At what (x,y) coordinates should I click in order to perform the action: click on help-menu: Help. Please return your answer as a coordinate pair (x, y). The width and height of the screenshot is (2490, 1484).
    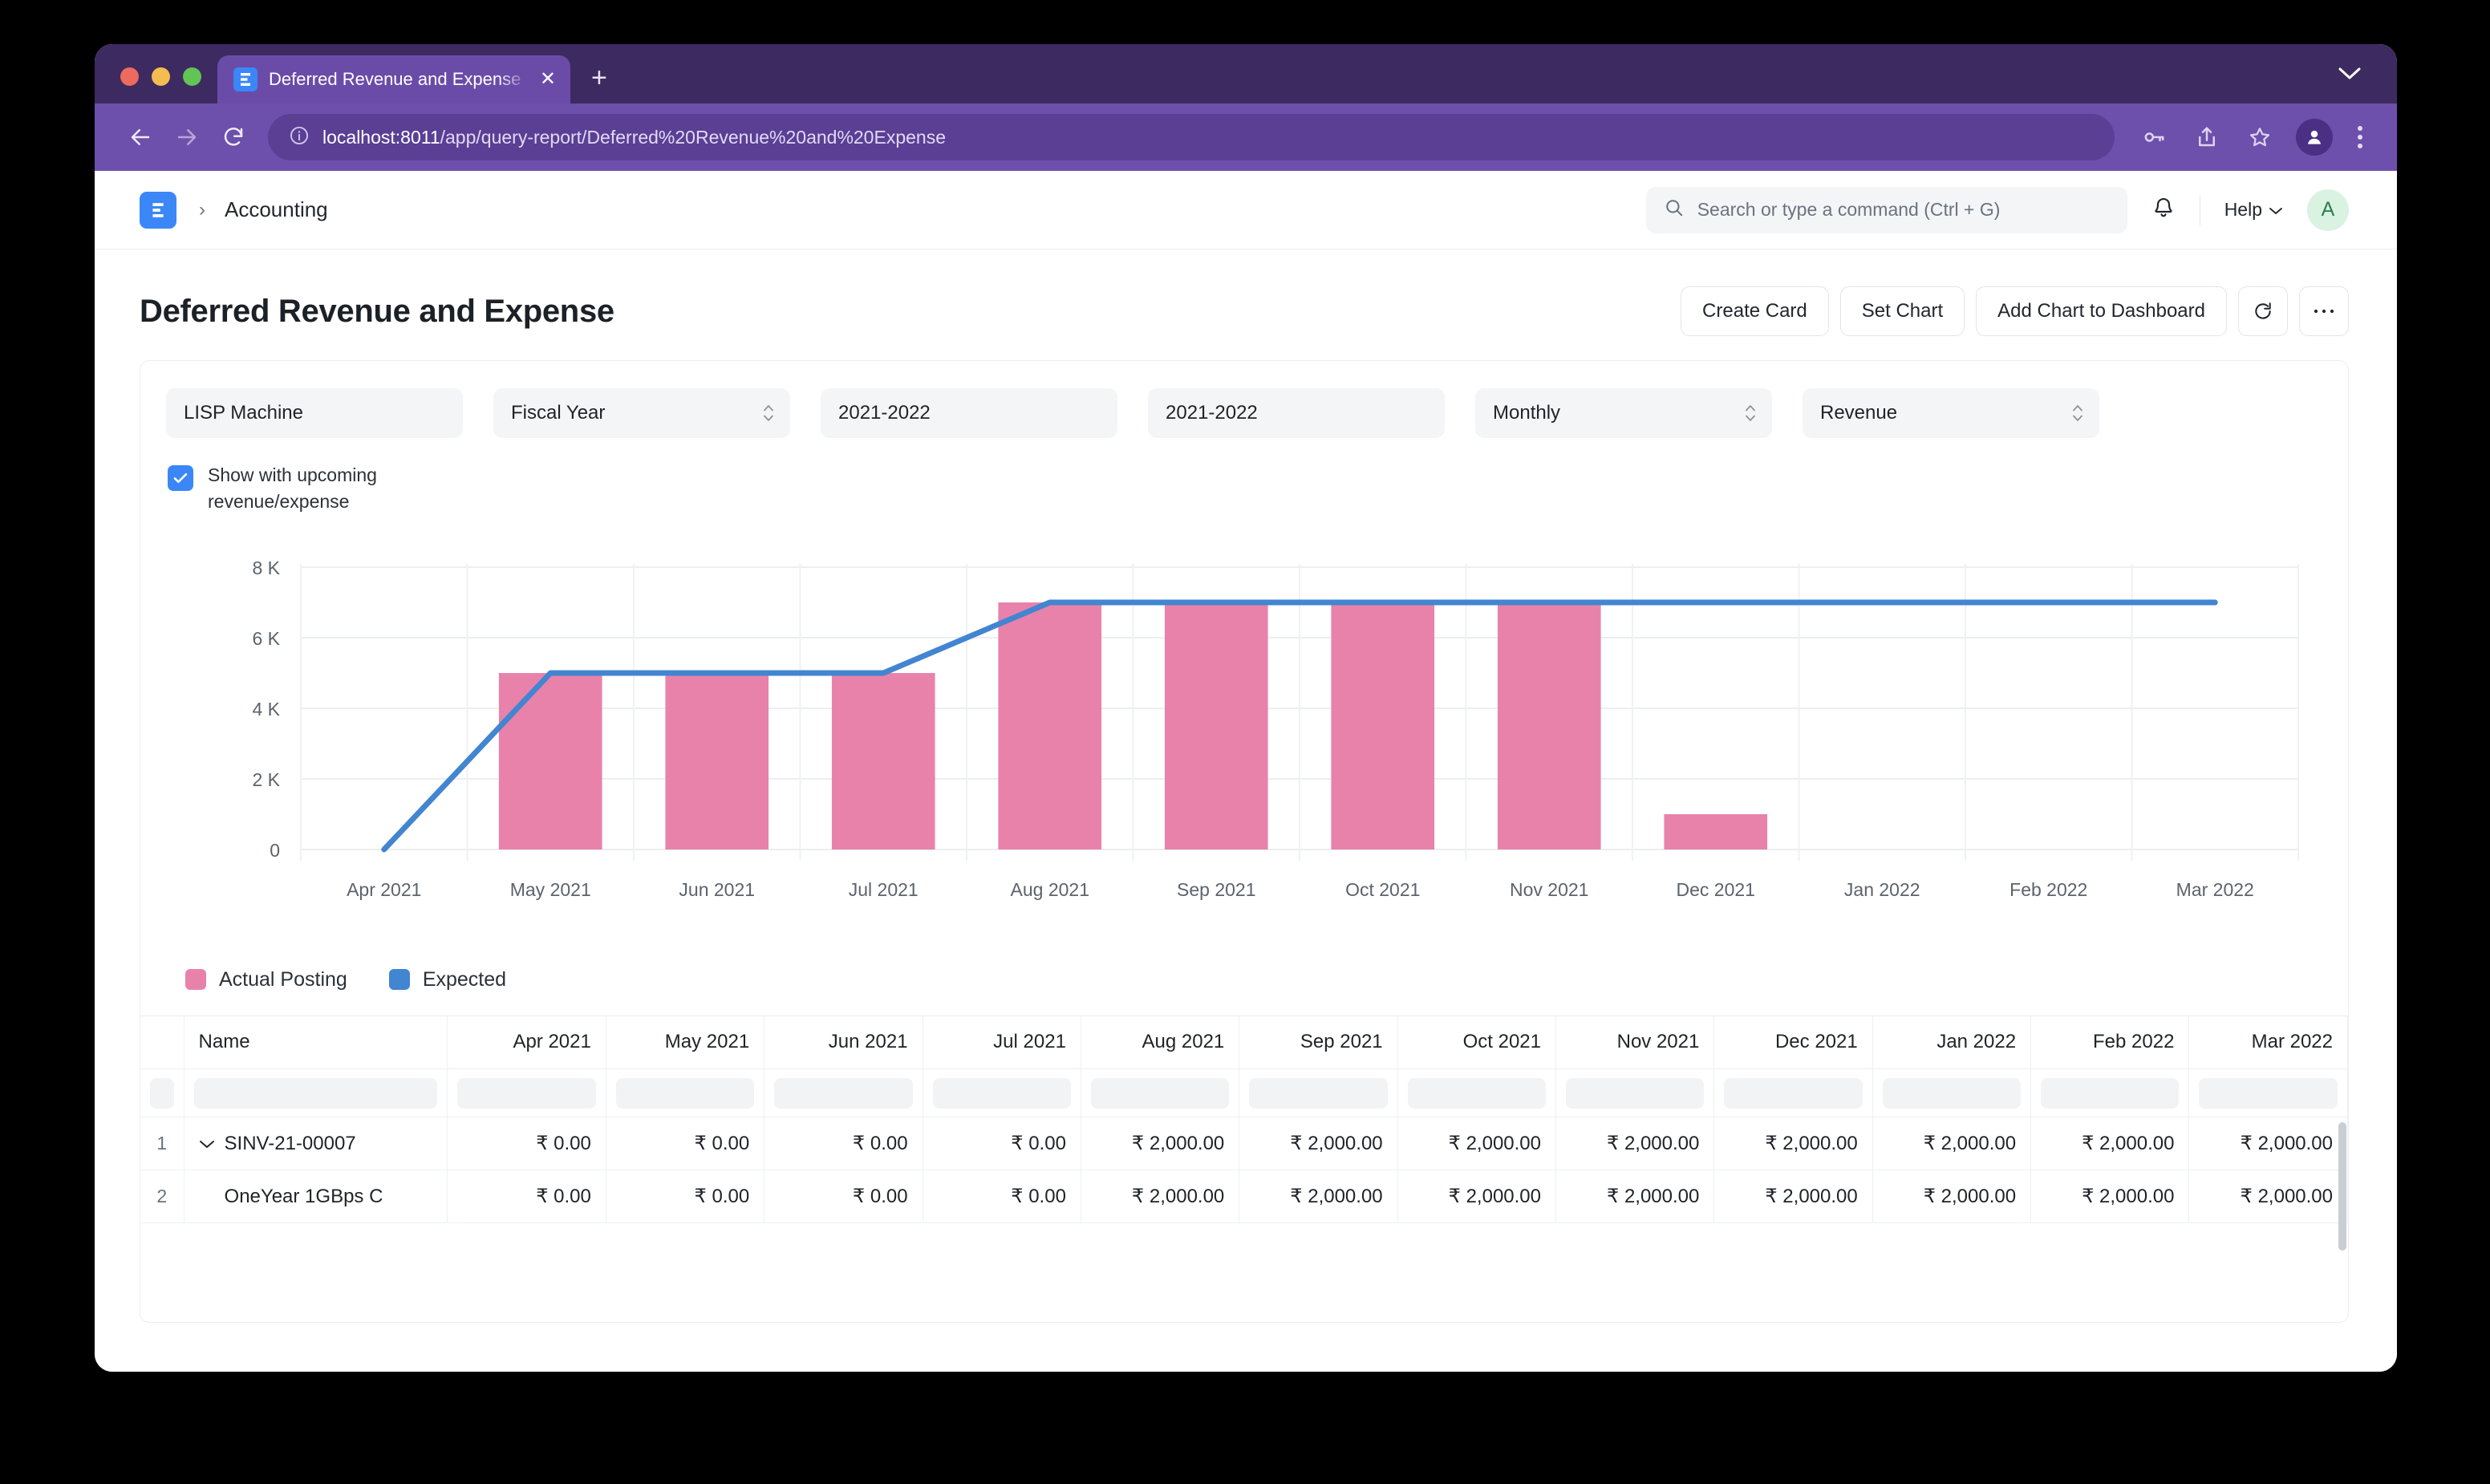
    Looking at the image, I should click on (2253, 210).